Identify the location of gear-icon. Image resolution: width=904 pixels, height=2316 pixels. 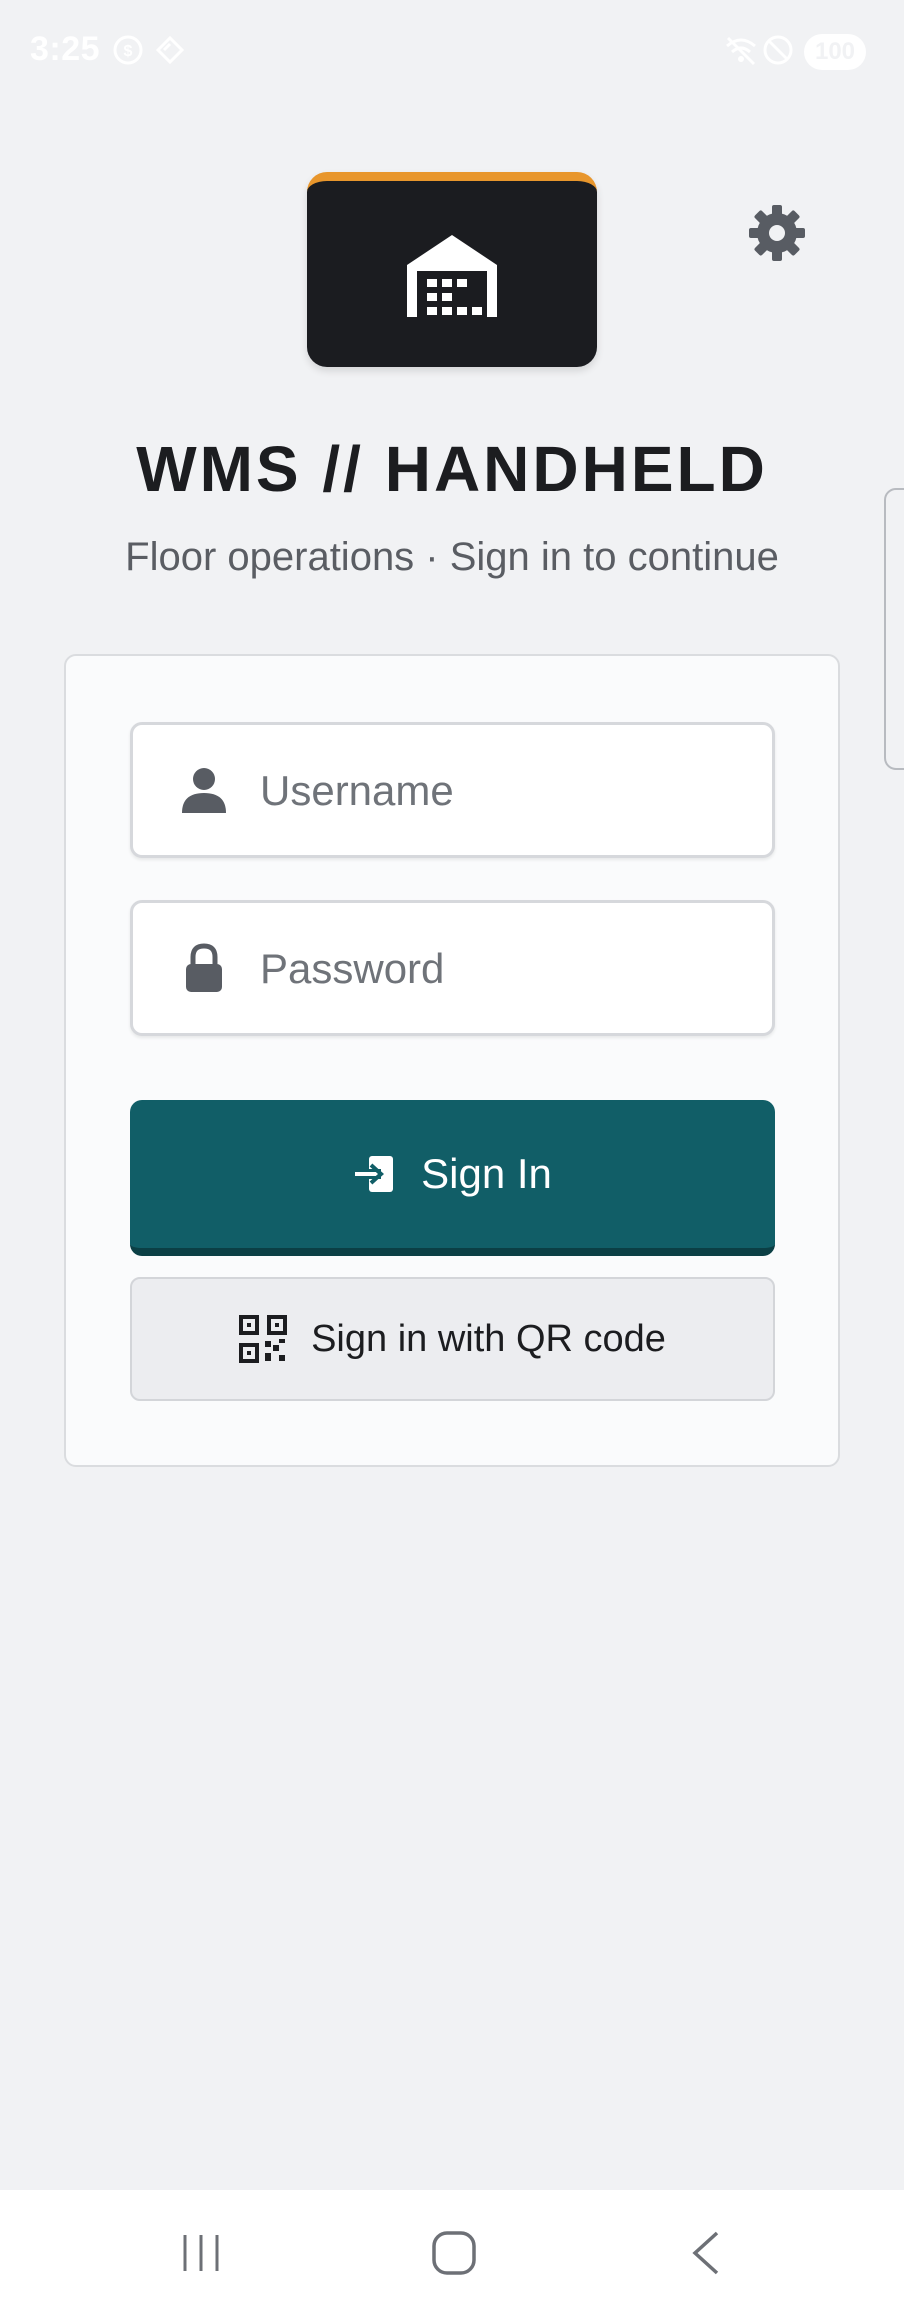
(777, 233).